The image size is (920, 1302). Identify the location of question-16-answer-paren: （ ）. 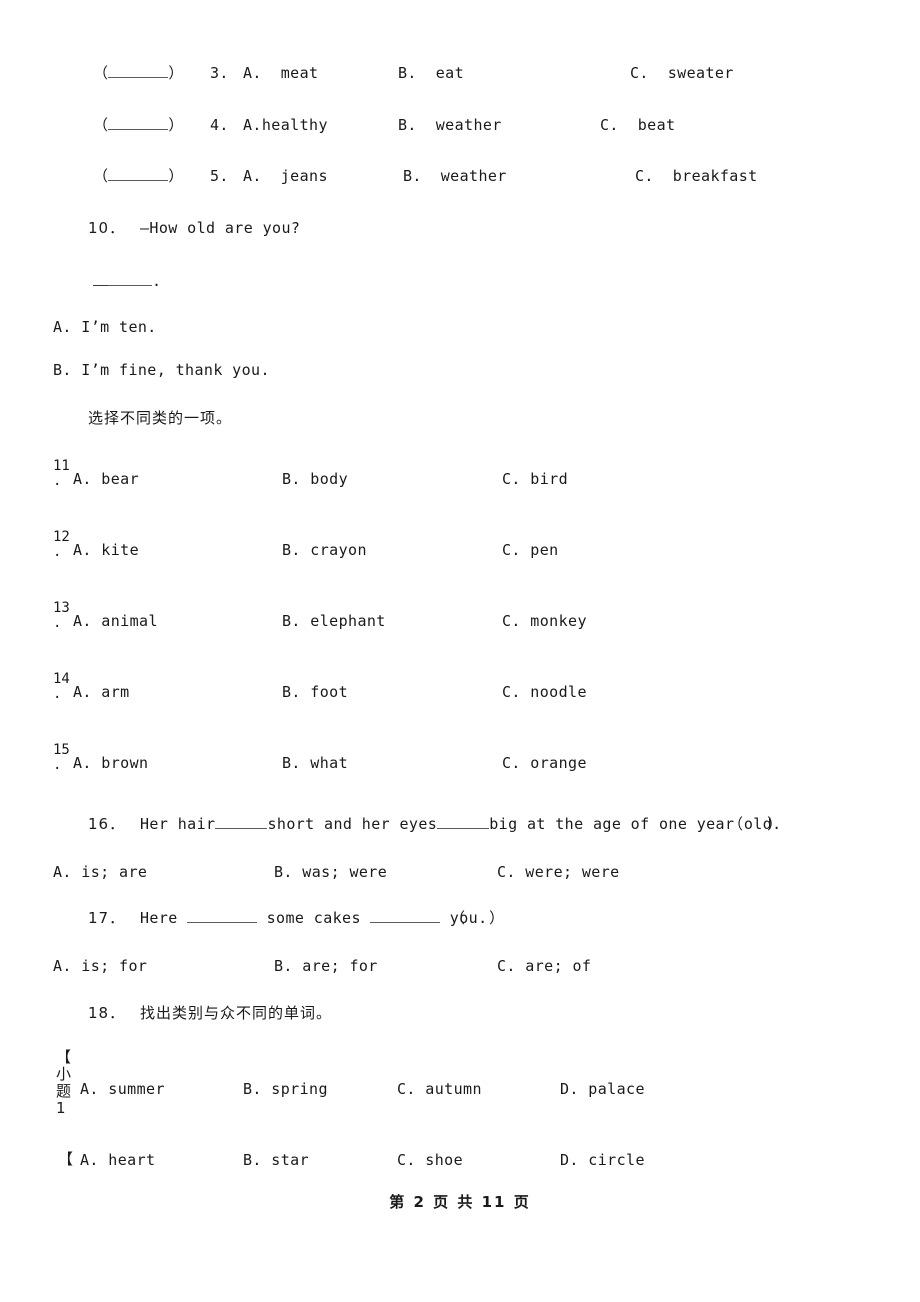
(755, 824).